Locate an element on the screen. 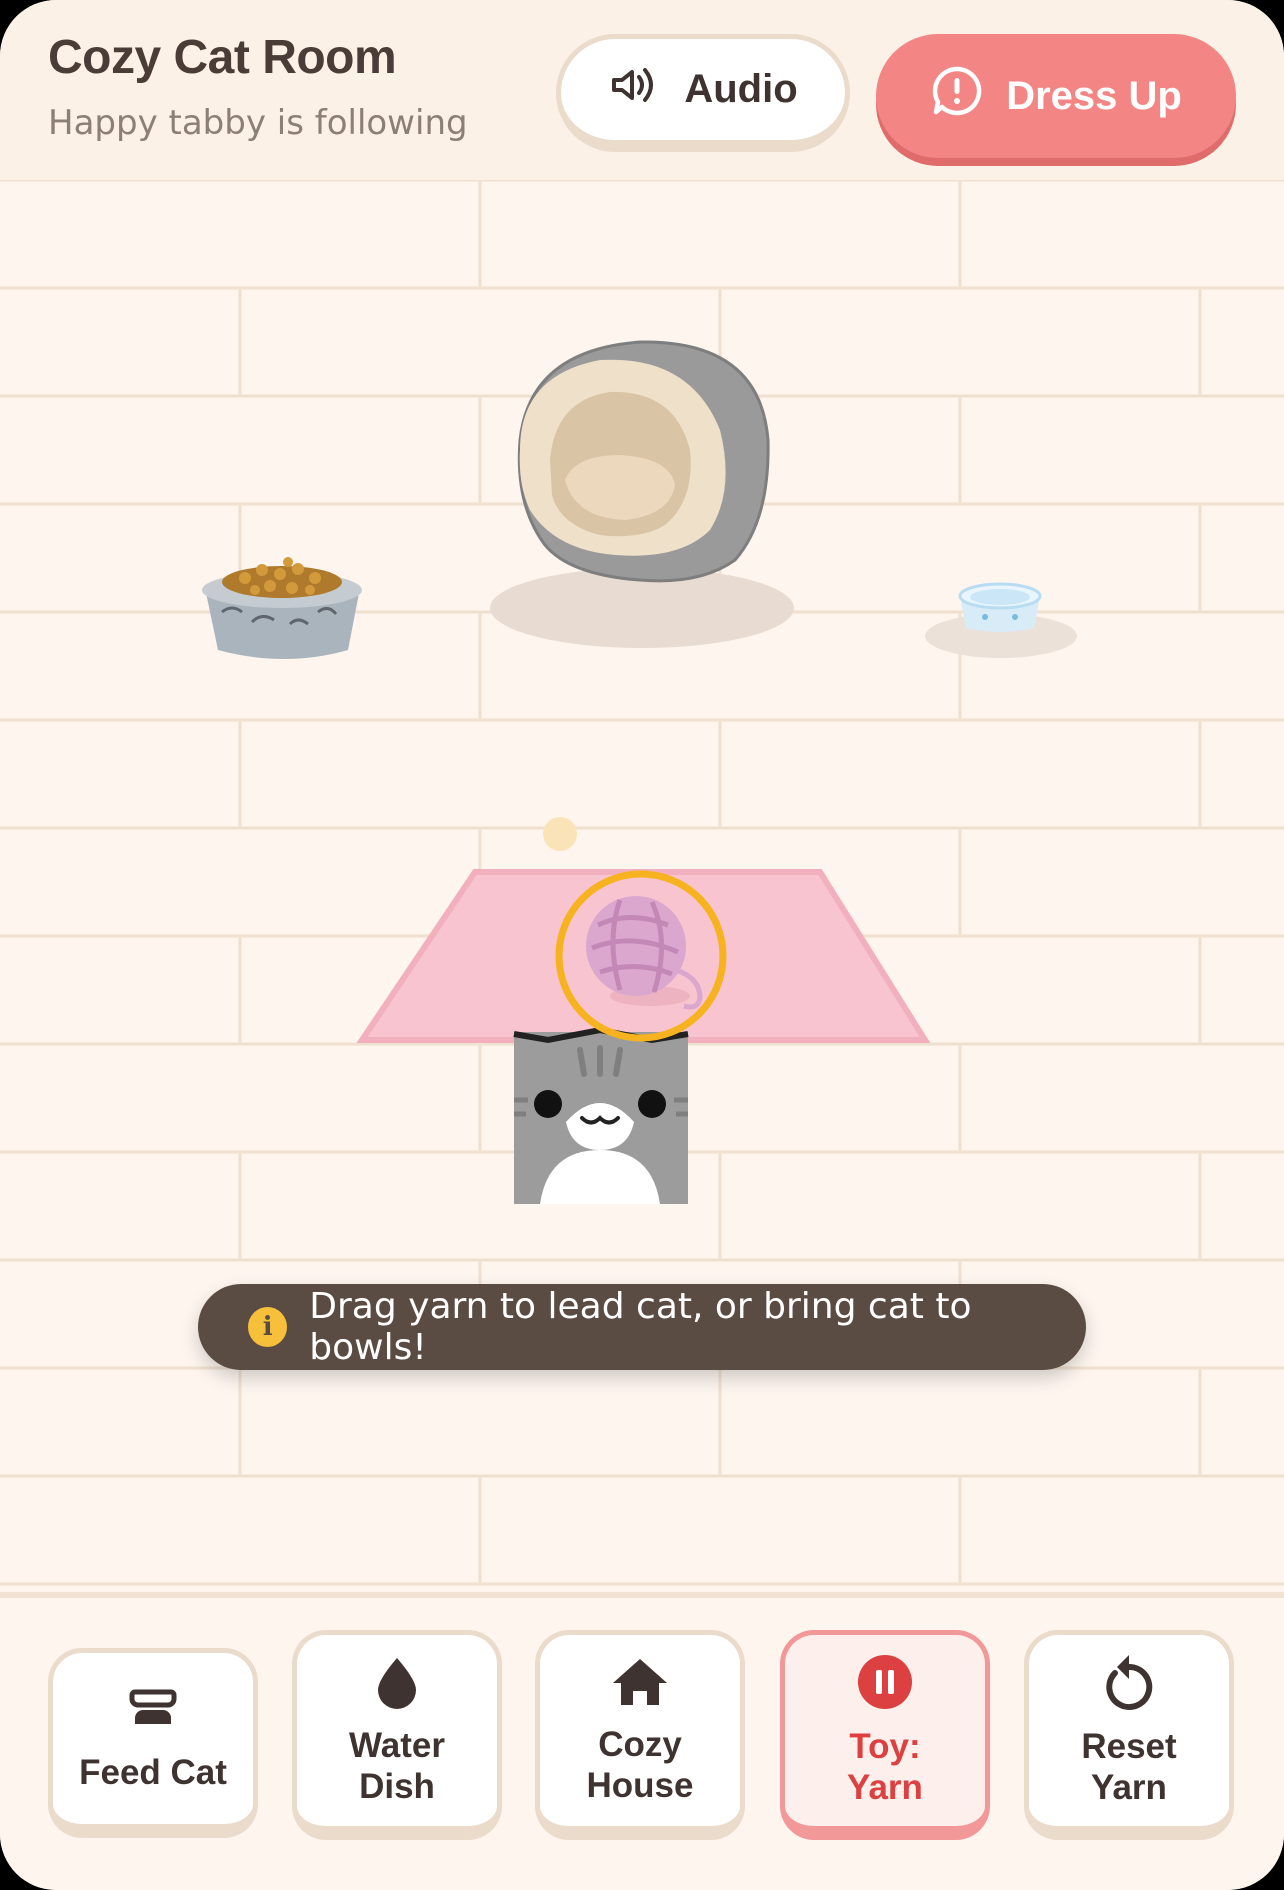  feed-cat-label: Feed Cat is located at coordinates (153, 1772).